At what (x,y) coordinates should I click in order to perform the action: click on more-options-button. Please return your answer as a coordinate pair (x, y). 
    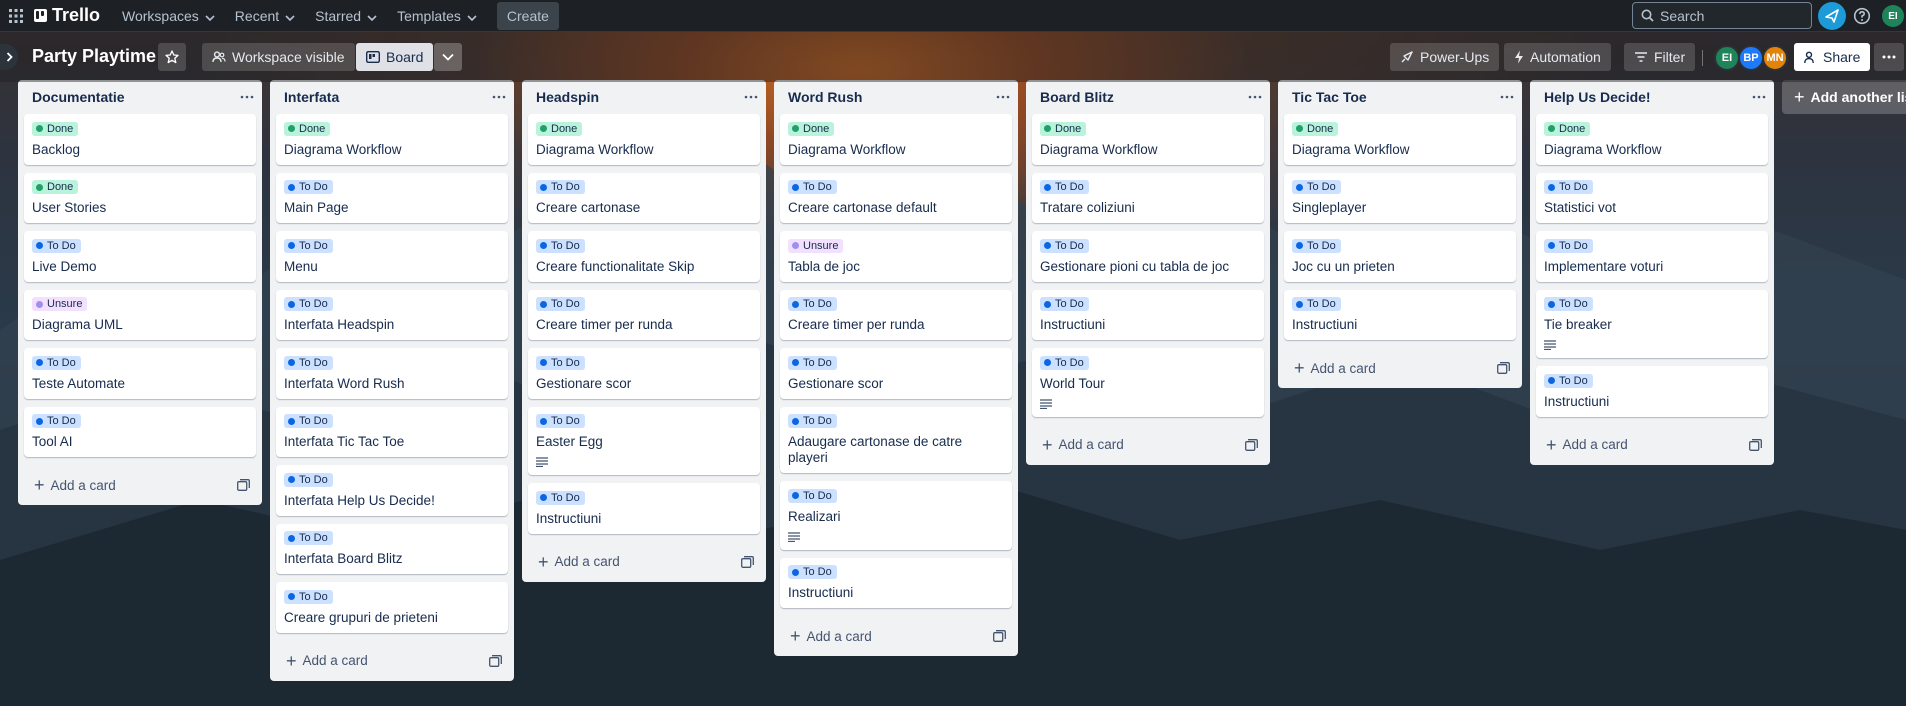
    Looking at the image, I should click on (1889, 57).